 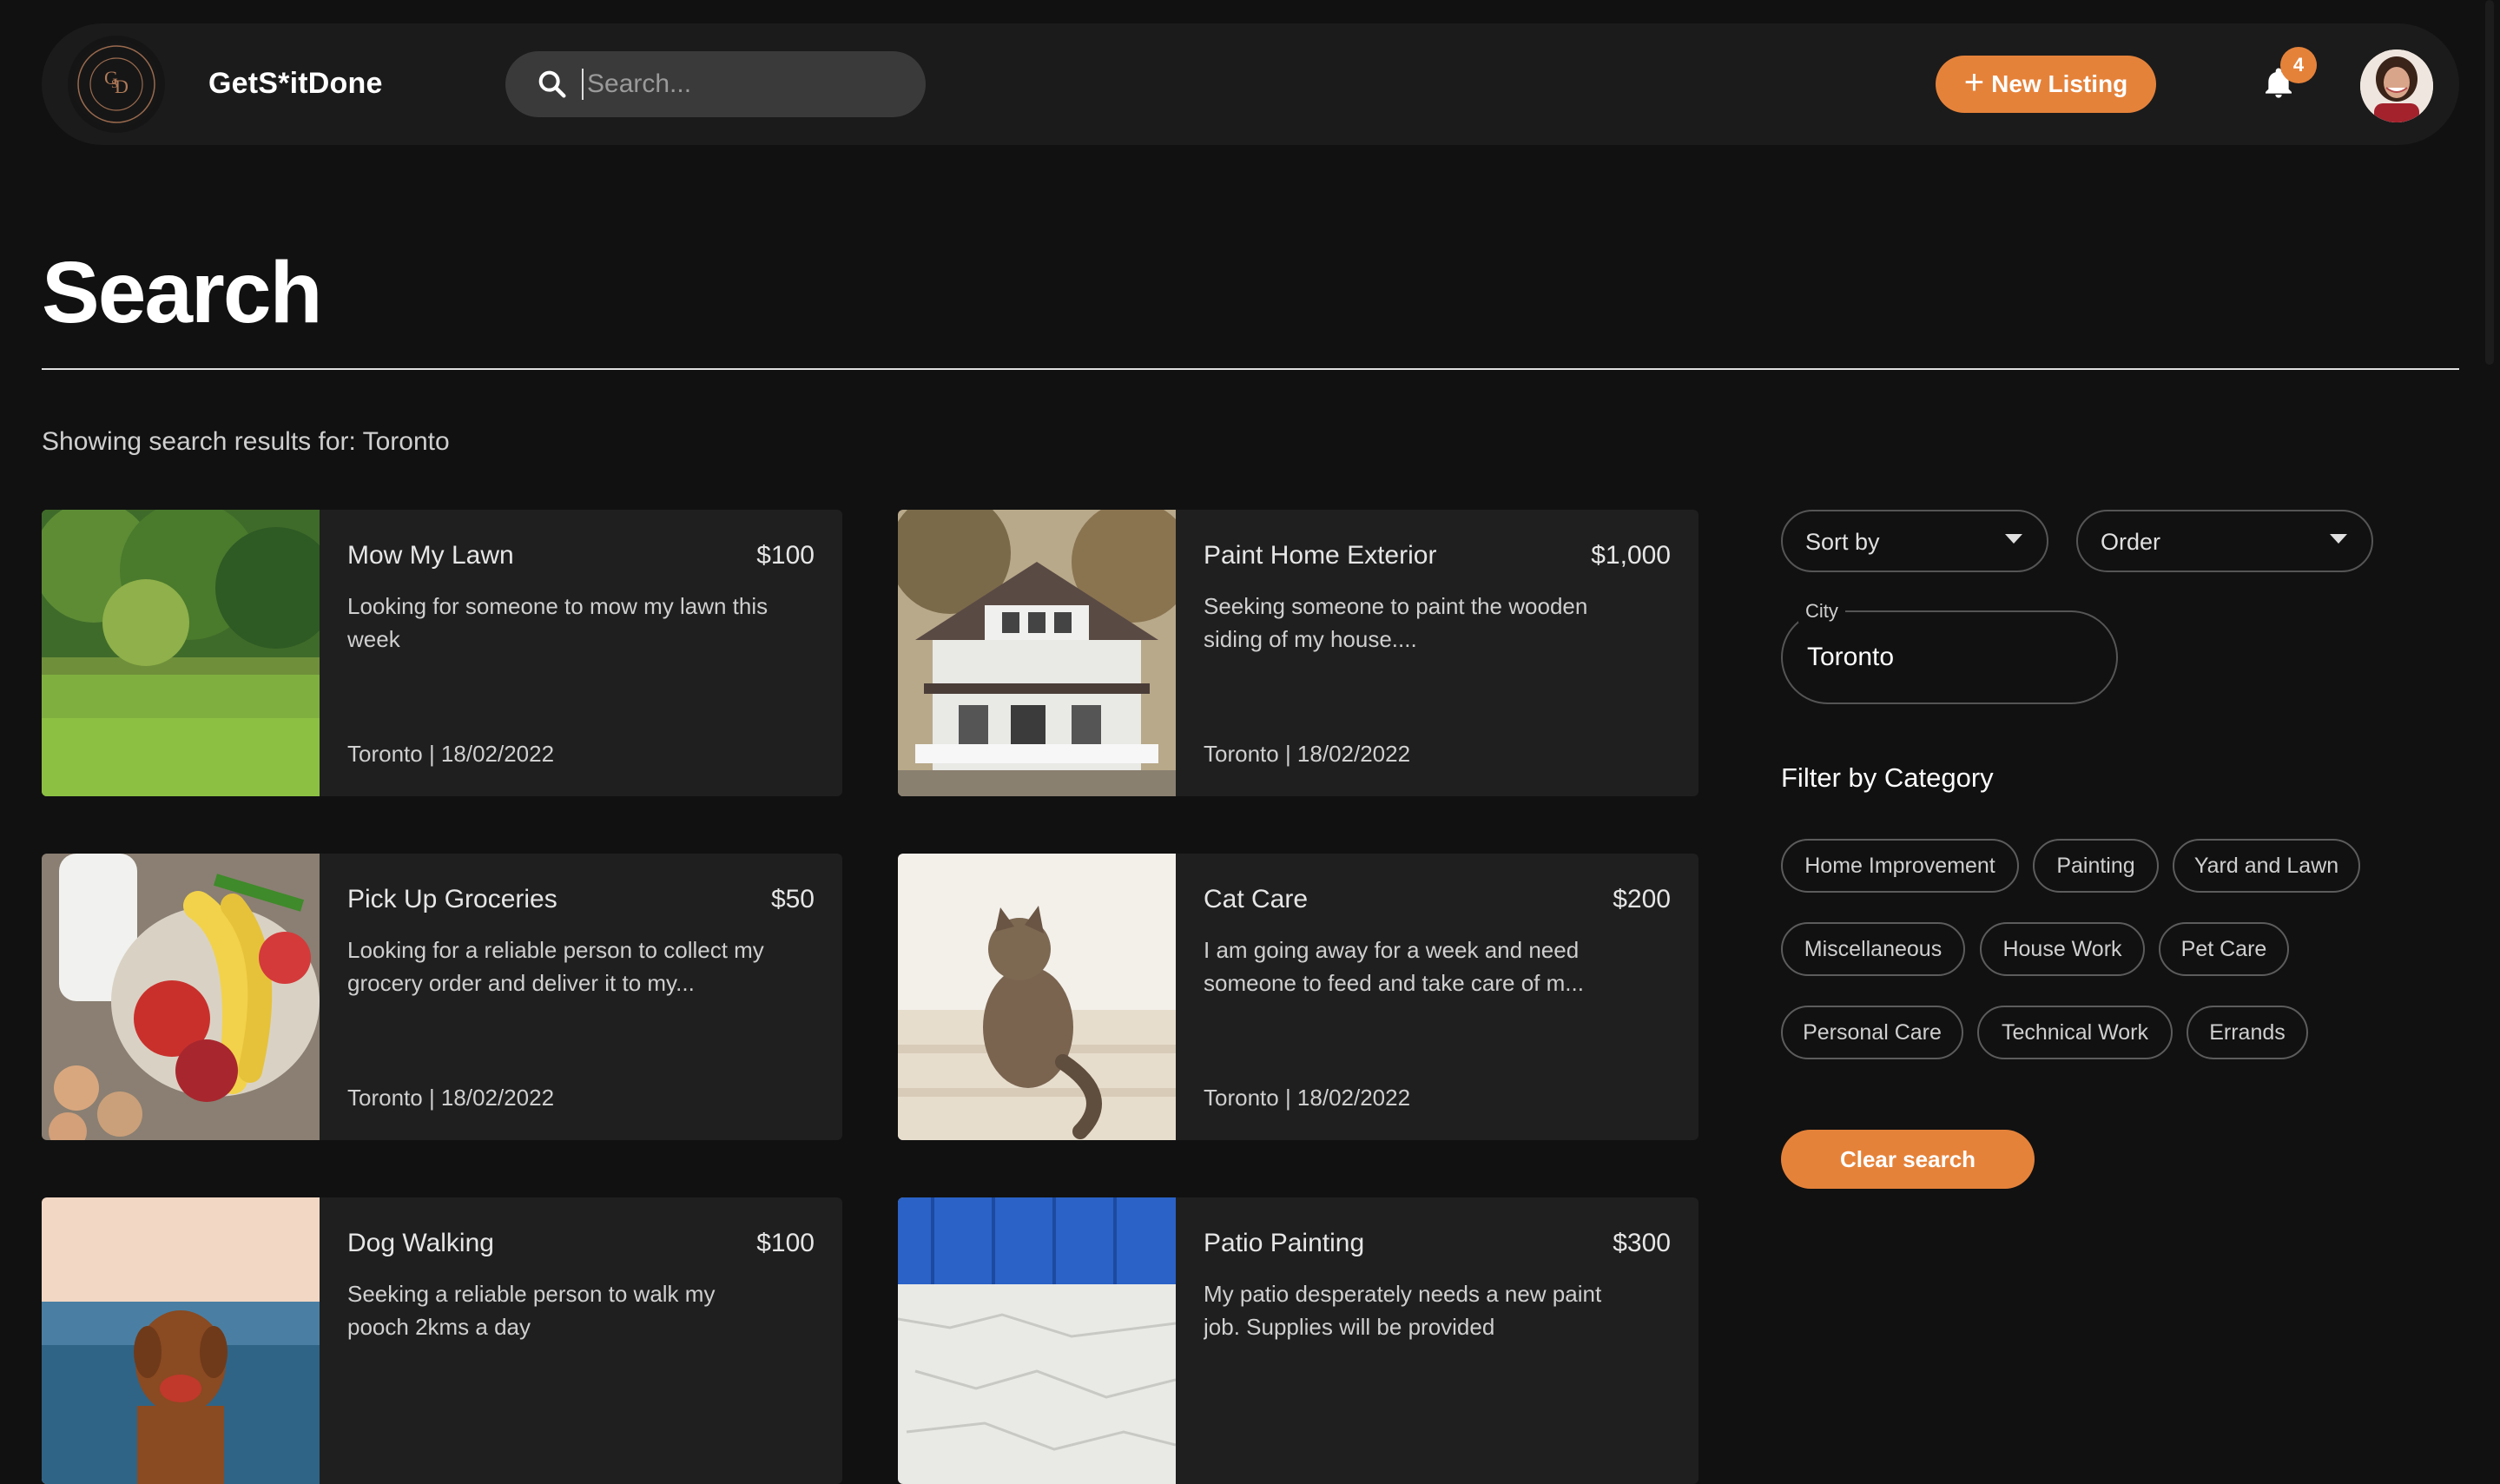 I want to click on city-field: City, so click(x=1949, y=652).